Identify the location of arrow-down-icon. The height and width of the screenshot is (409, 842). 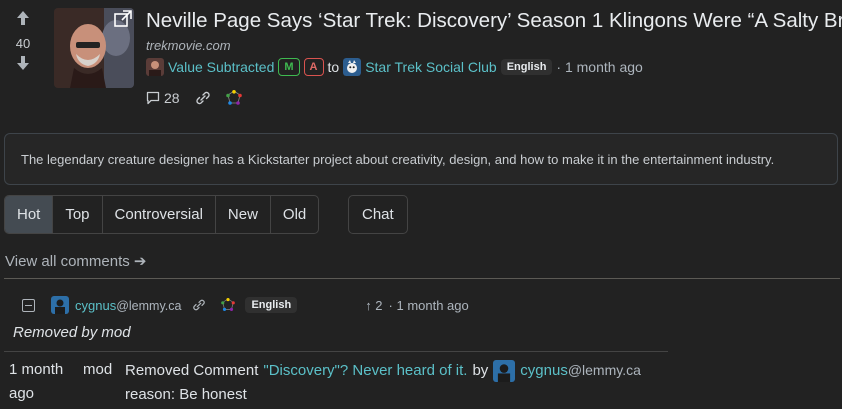
(23, 63).